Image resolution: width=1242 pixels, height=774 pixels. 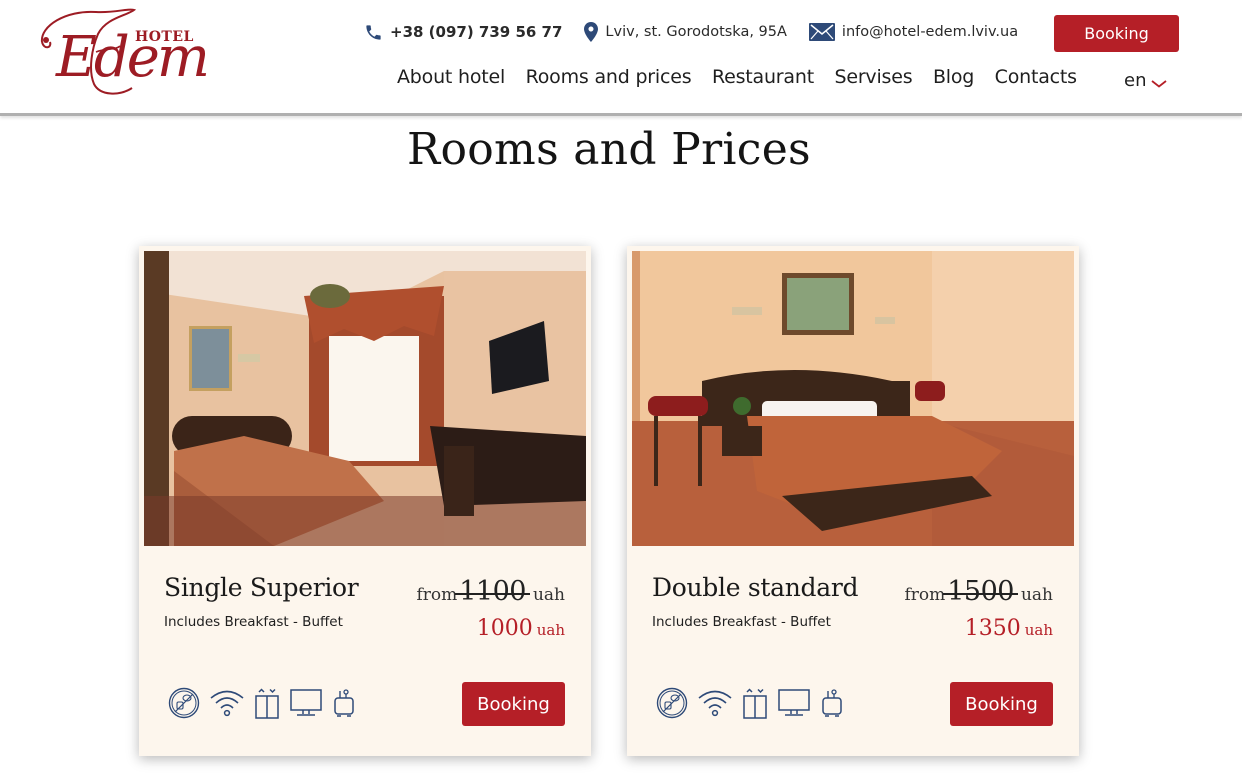 I want to click on double-room-photo, so click(x=853, y=398).